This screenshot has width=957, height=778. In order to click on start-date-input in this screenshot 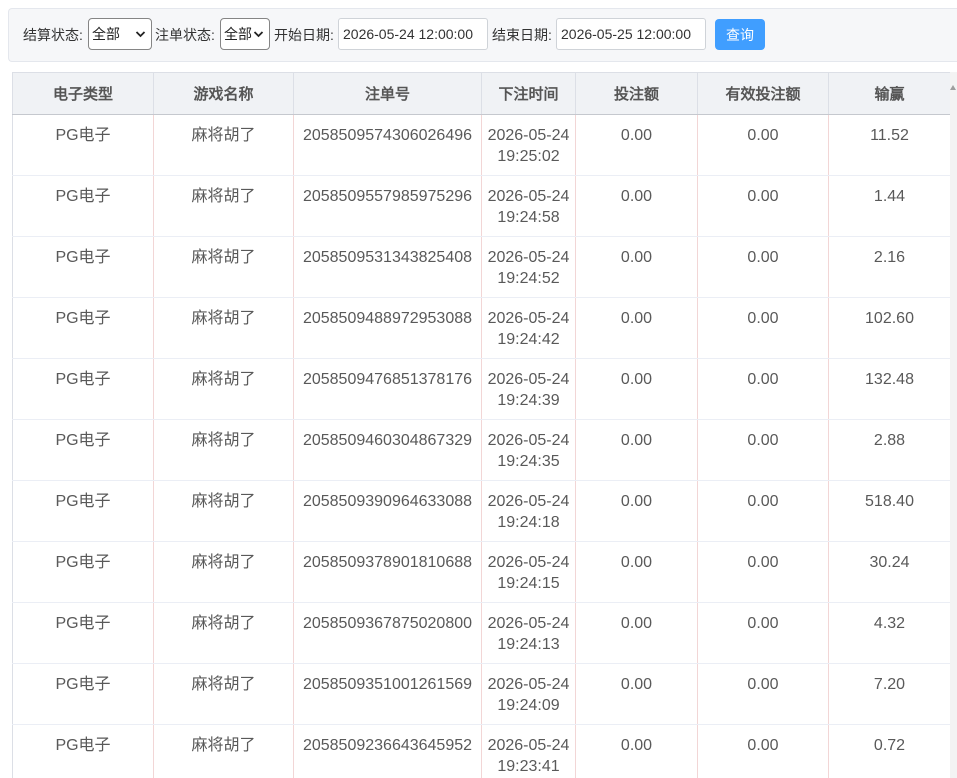, I will do `click(413, 34)`.